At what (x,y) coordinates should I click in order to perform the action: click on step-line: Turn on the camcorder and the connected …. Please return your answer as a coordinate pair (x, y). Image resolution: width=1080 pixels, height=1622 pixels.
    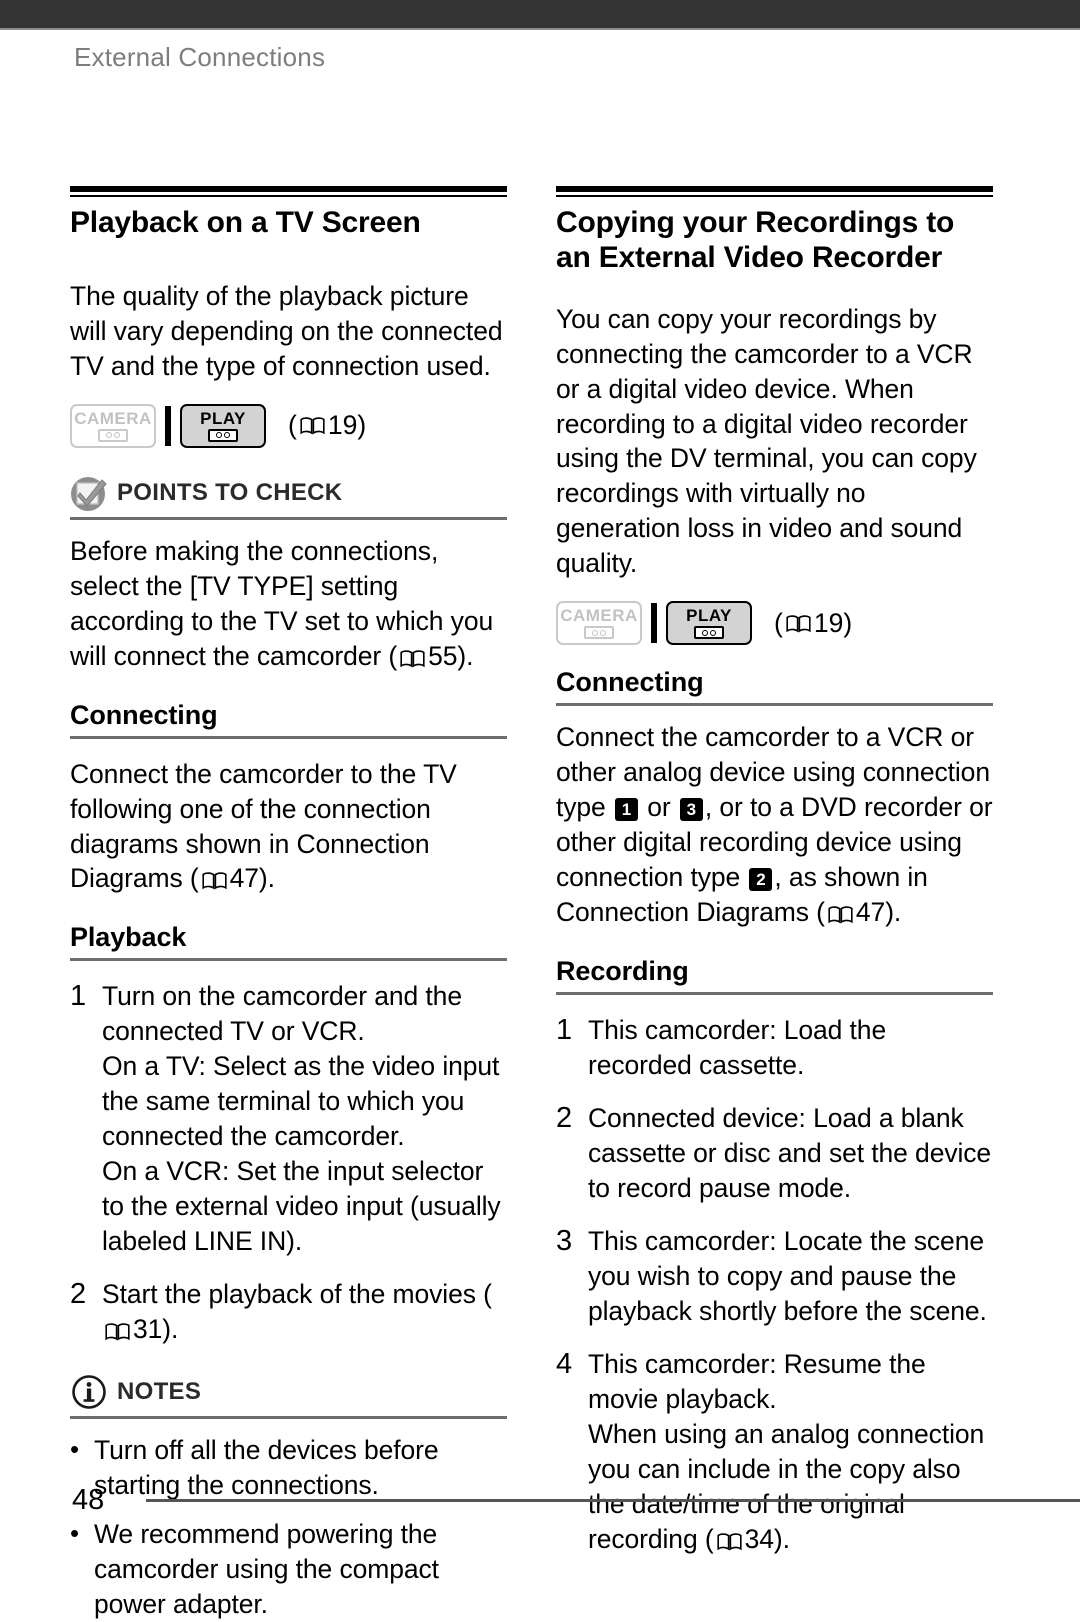
    Looking at the image, I should click on (282, 1014).